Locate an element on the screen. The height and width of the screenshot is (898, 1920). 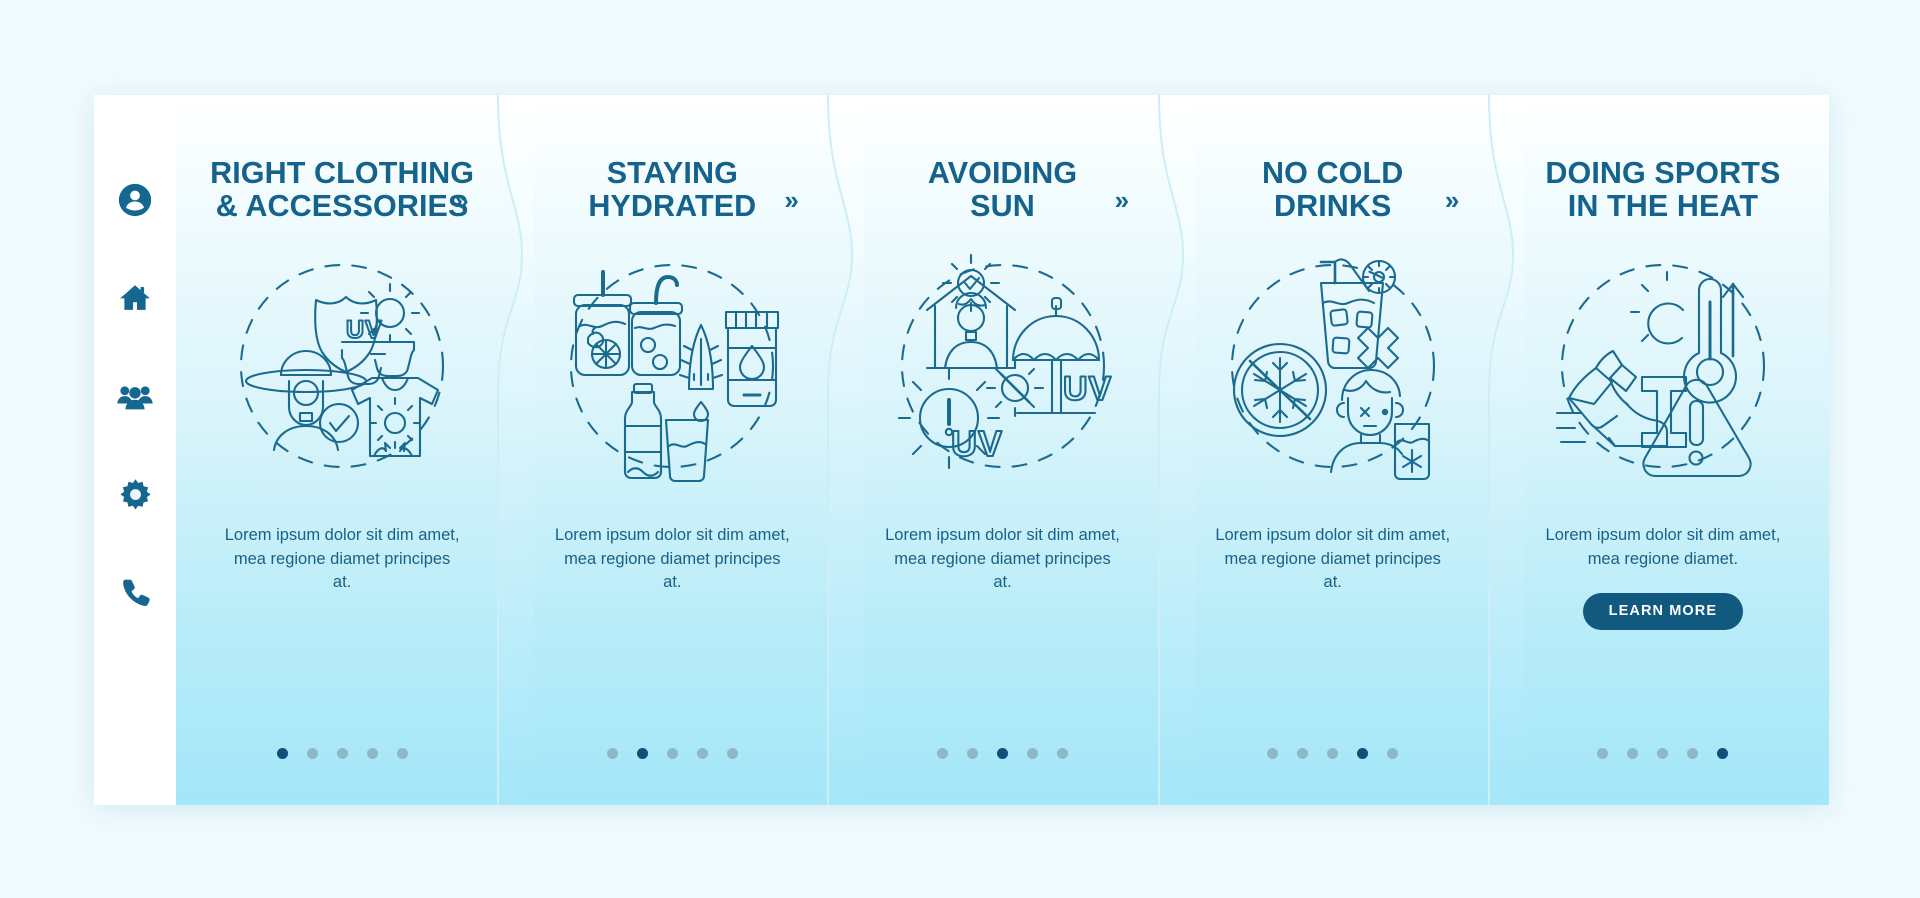
card-title: AVOIDING SUN is located at coordinates (1002, 189).